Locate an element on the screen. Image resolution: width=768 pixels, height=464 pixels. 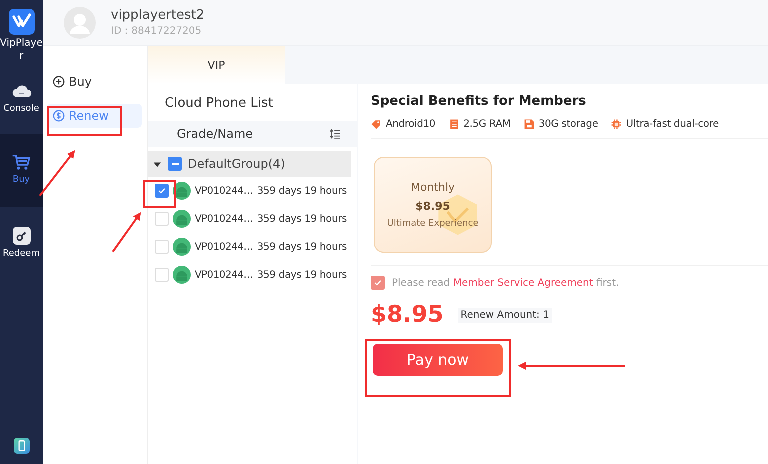
row-checkbox is located at coordinates (162, 191).